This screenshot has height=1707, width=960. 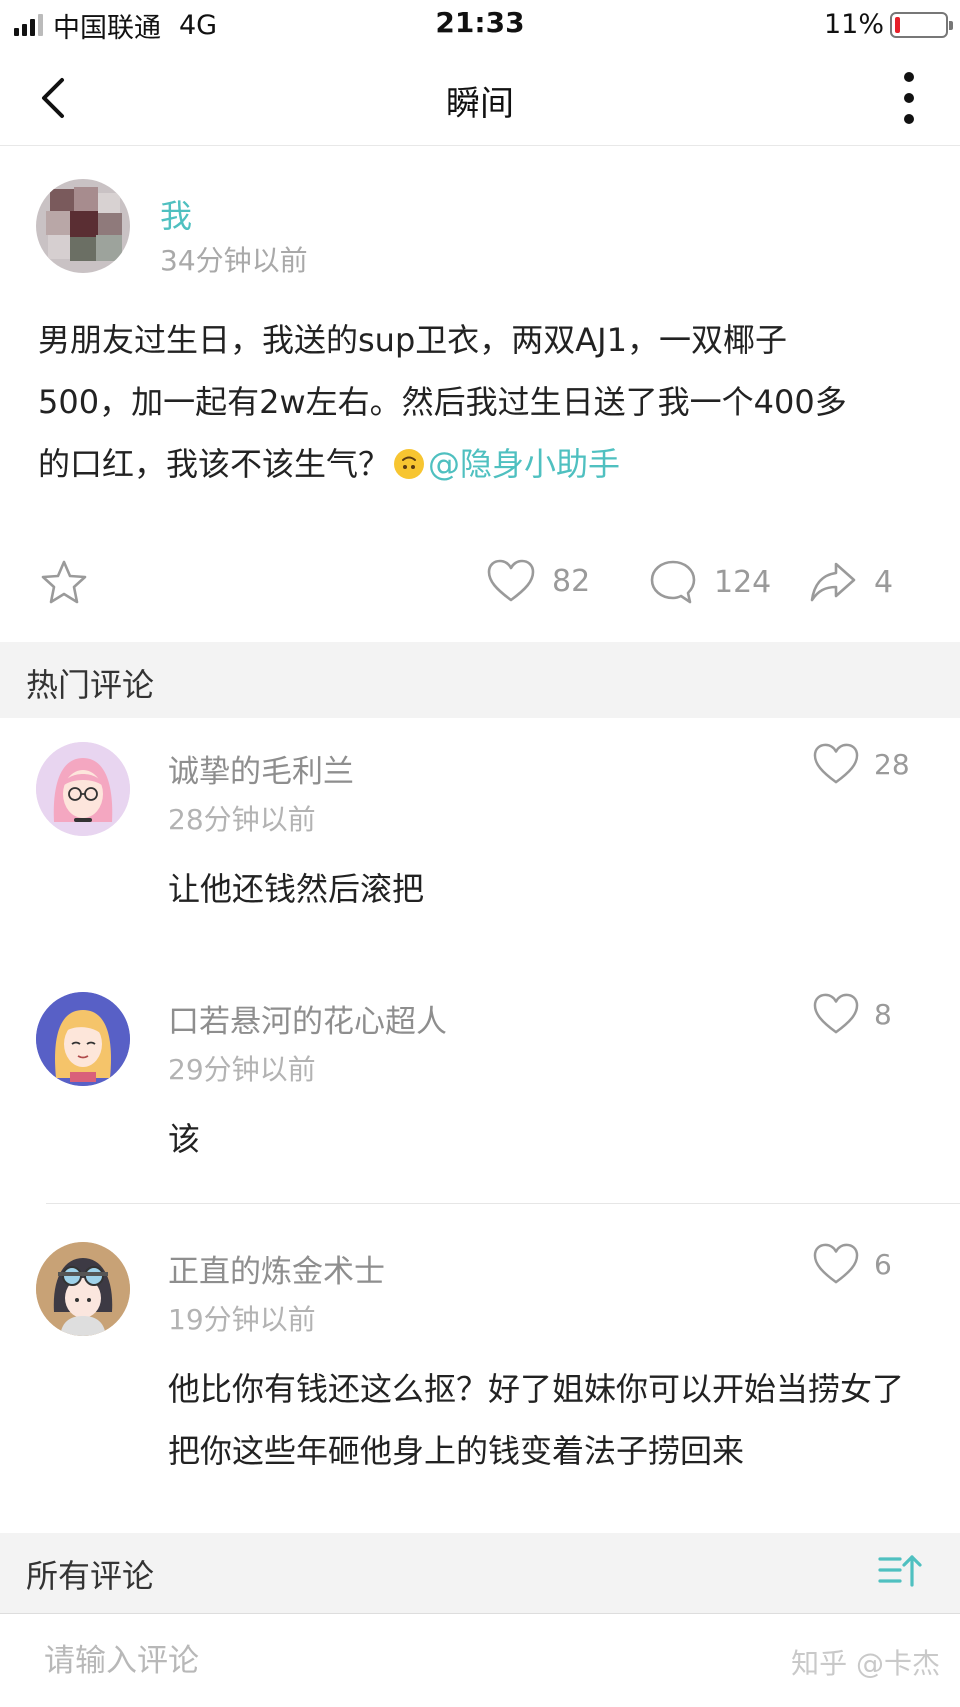 I want to click on comment-like-button: 6, so click(x=852, y=1264).